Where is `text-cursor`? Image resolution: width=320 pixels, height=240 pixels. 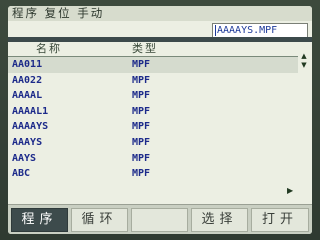
text-cursor is located at coordinates (215, 30).